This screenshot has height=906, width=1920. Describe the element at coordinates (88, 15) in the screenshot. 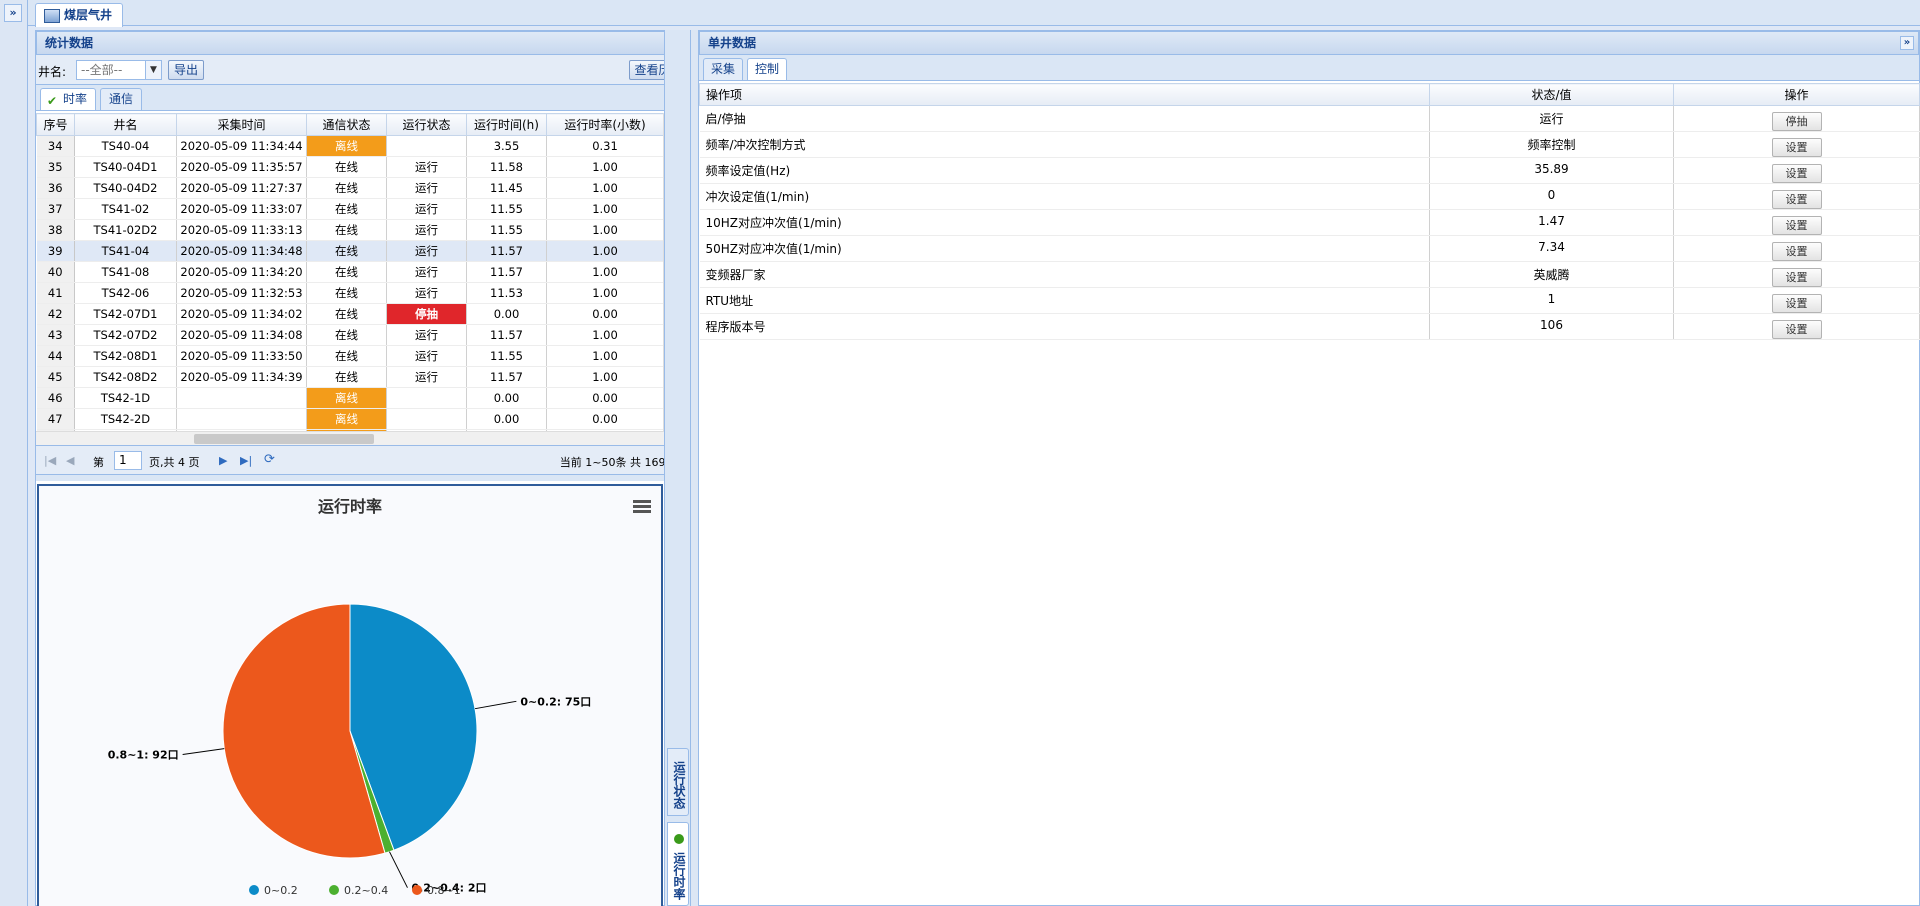

I see `tab-label: 煤层气井` at that location.